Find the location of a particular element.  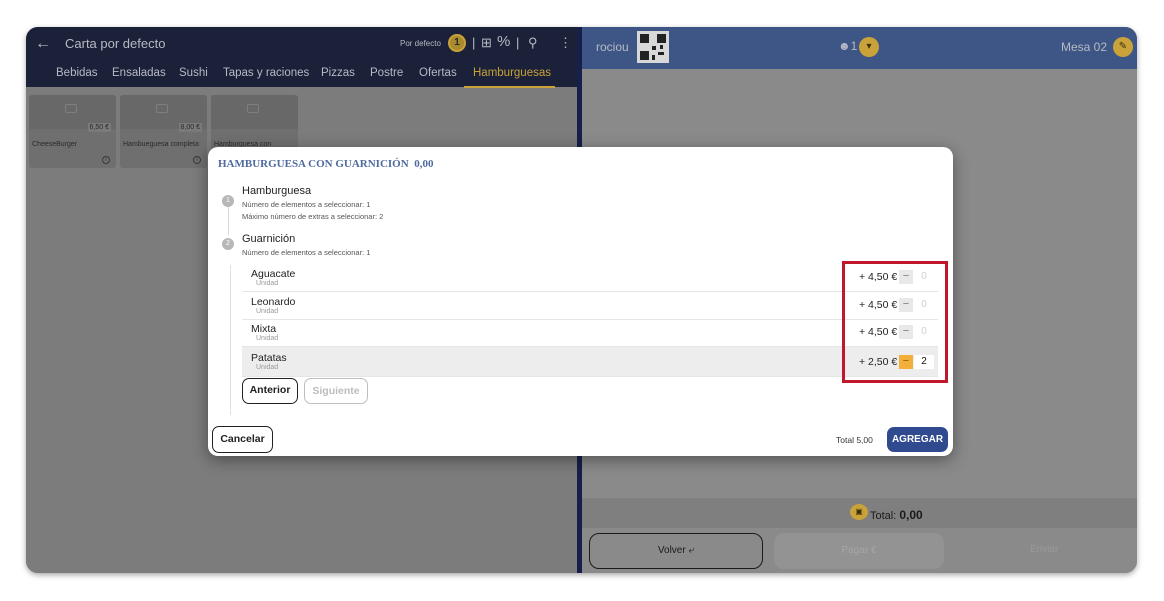

option-row: Leonardo Unidad + 4,50 € − 0 is located at coordinates (590, 306).